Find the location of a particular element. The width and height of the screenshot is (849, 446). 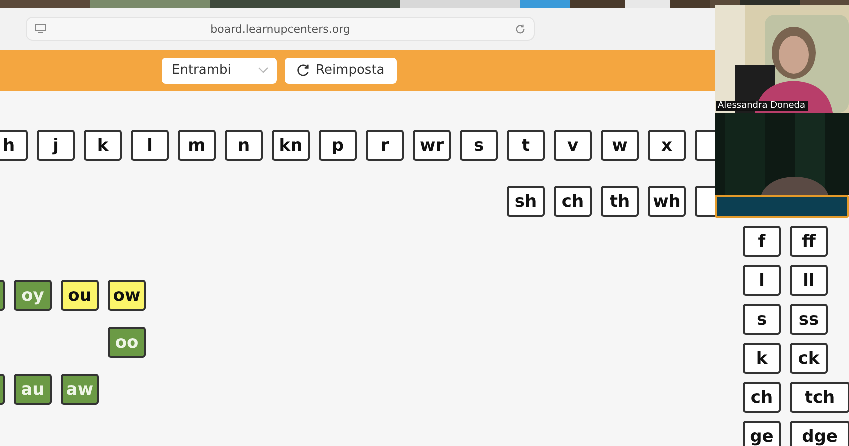

letter-tile: h is located at coordinates (14, 145).